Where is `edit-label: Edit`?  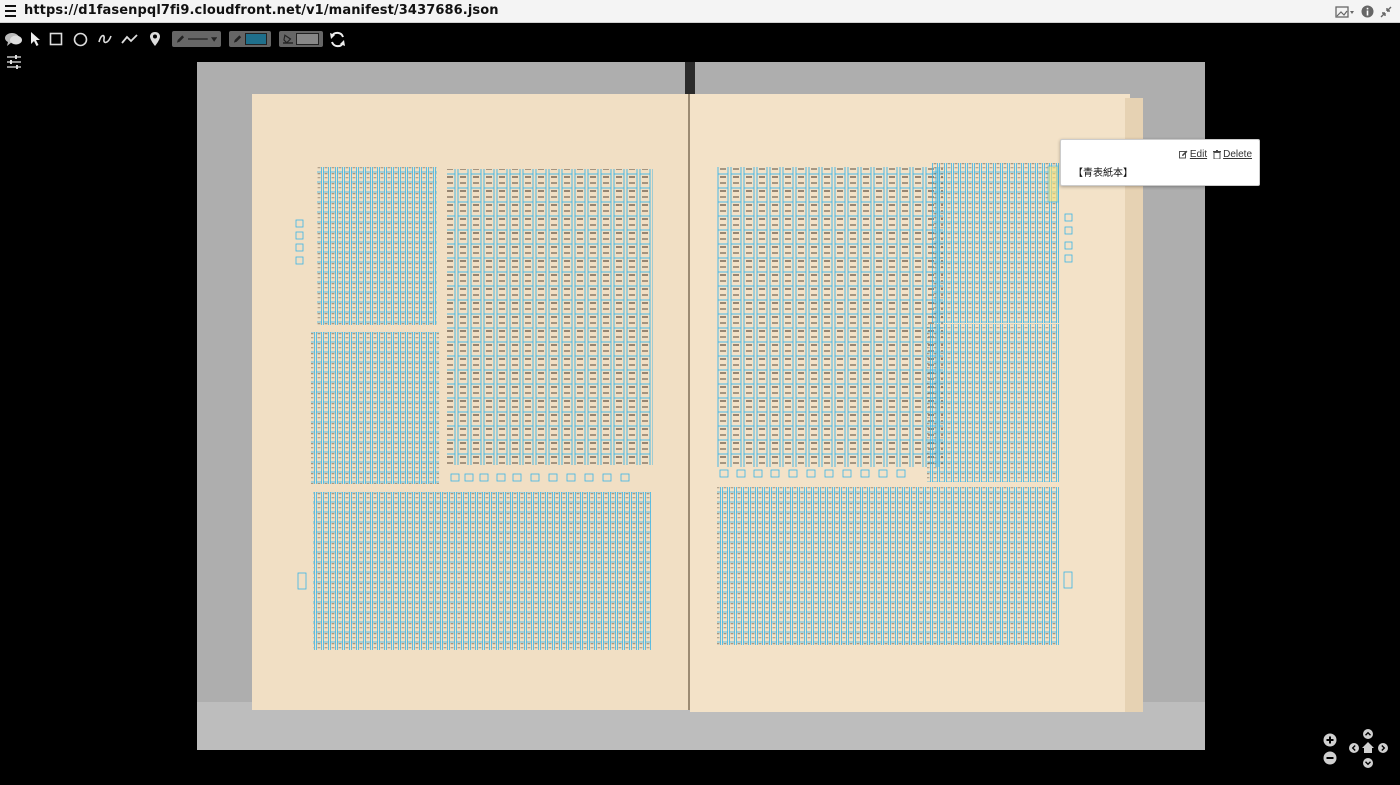 edit-label: Edit is located at coordinates (1198, 154).